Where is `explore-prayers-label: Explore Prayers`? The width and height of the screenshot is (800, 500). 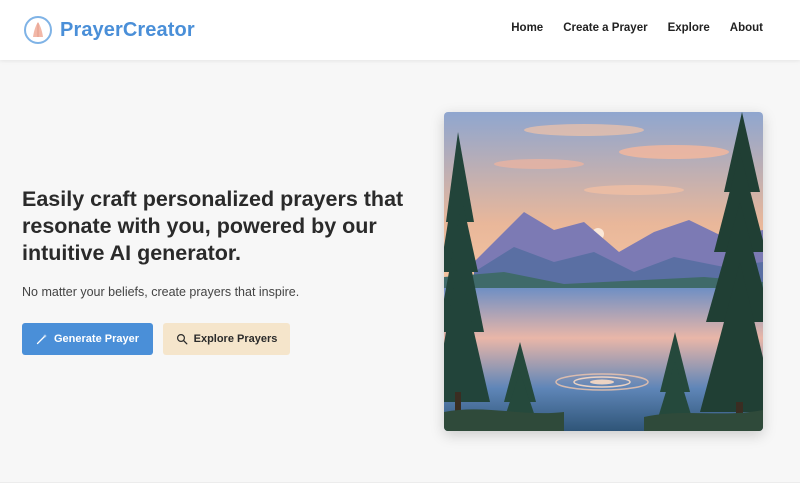
explore-prayers-label: Explore Prayers is located at coordinates (235, 339).